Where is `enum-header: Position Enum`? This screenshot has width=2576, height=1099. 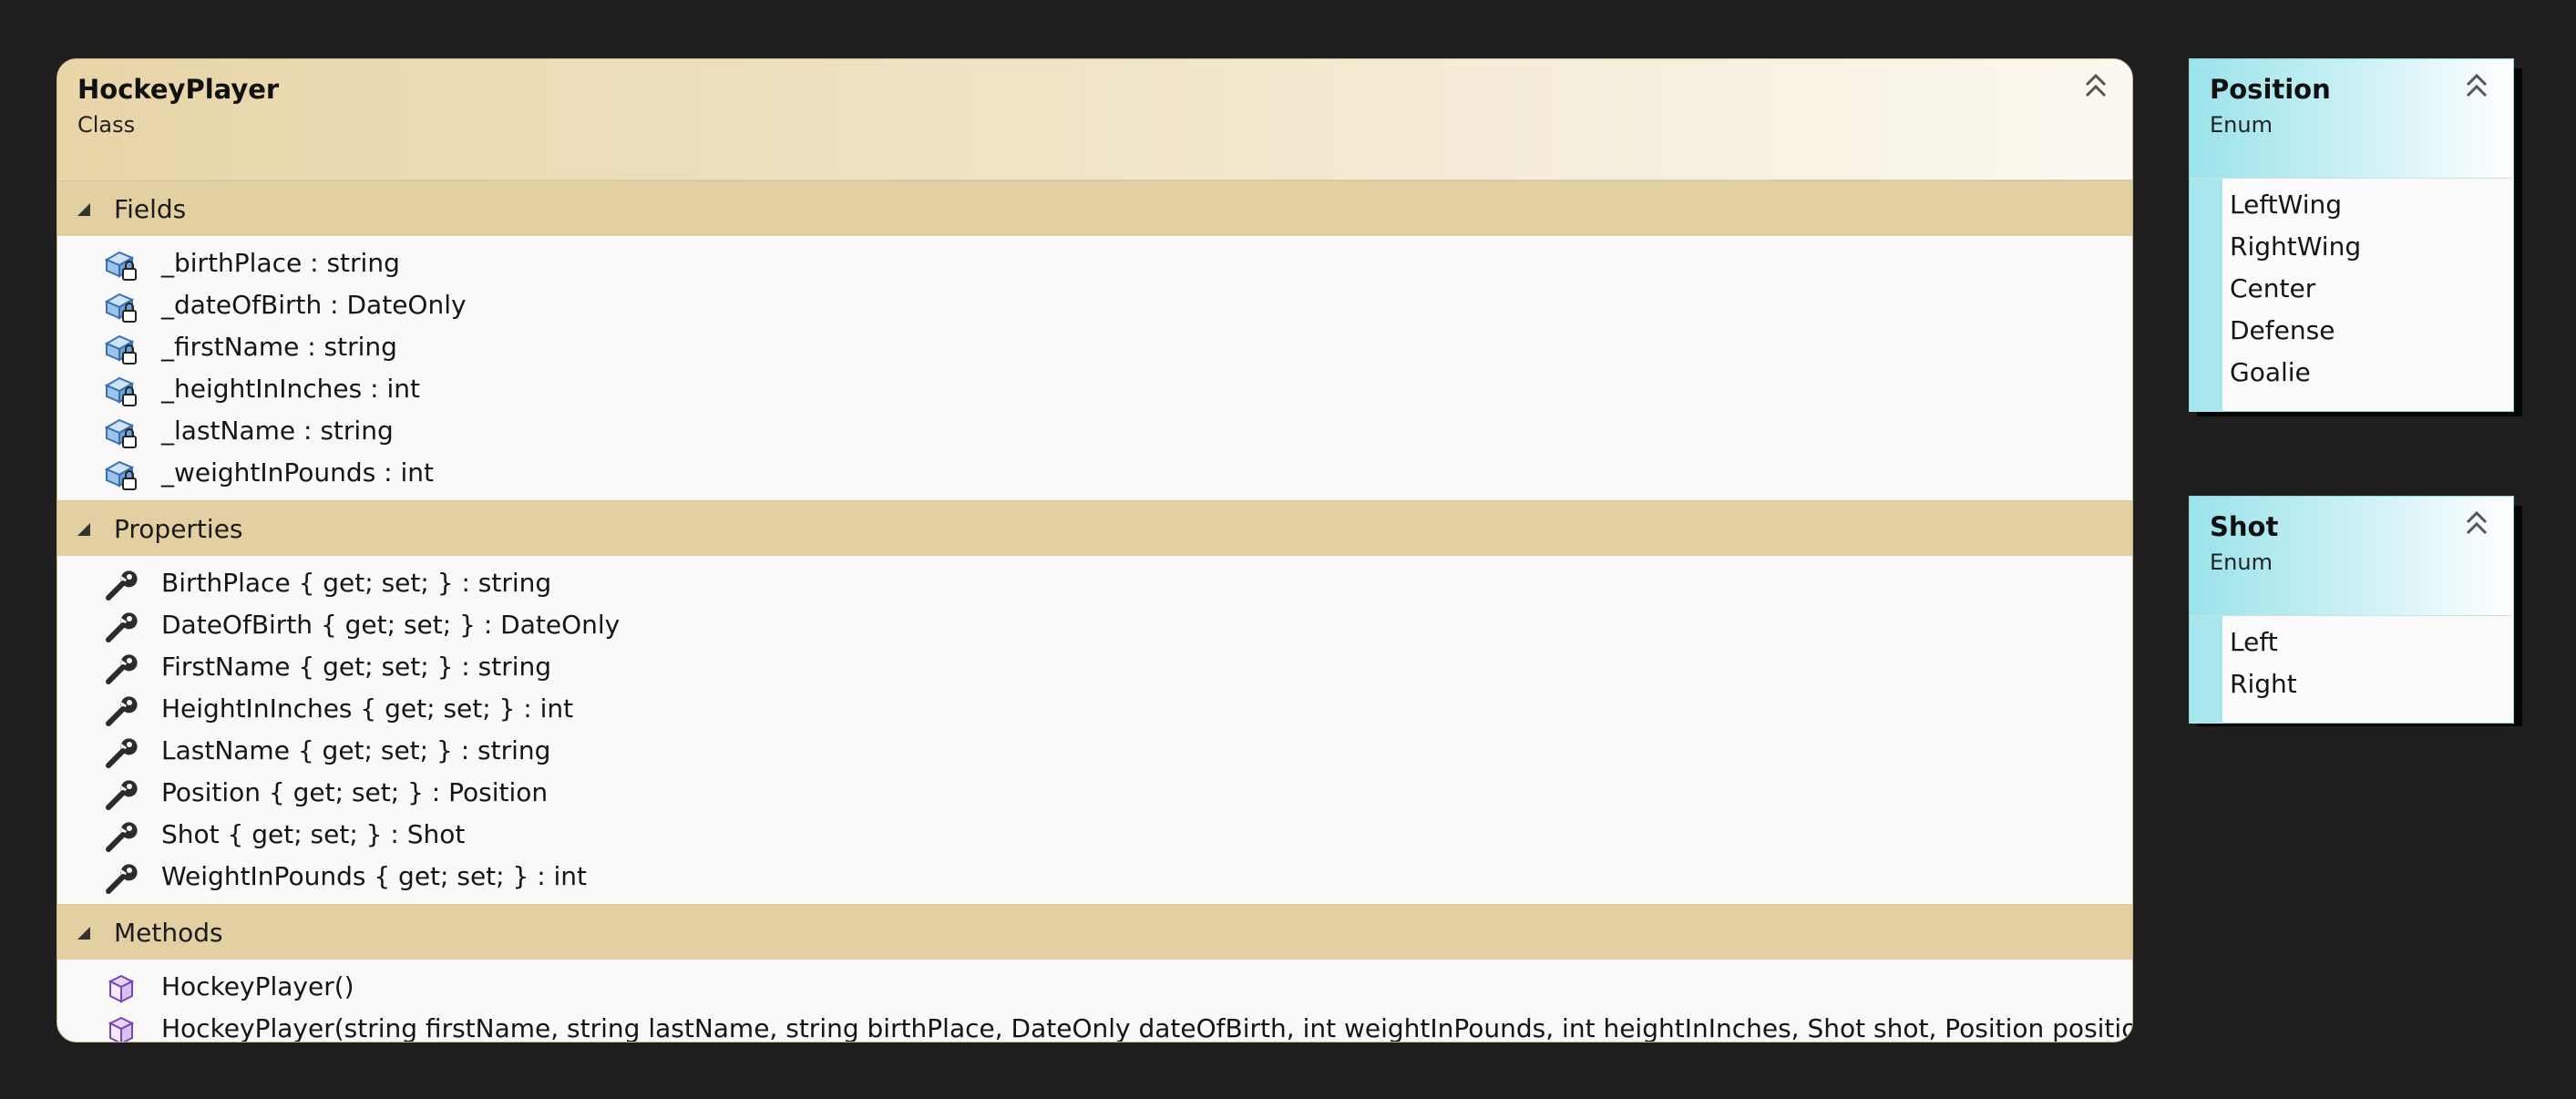
enum-header: Position Enum is located at coordinates (2352, 119).